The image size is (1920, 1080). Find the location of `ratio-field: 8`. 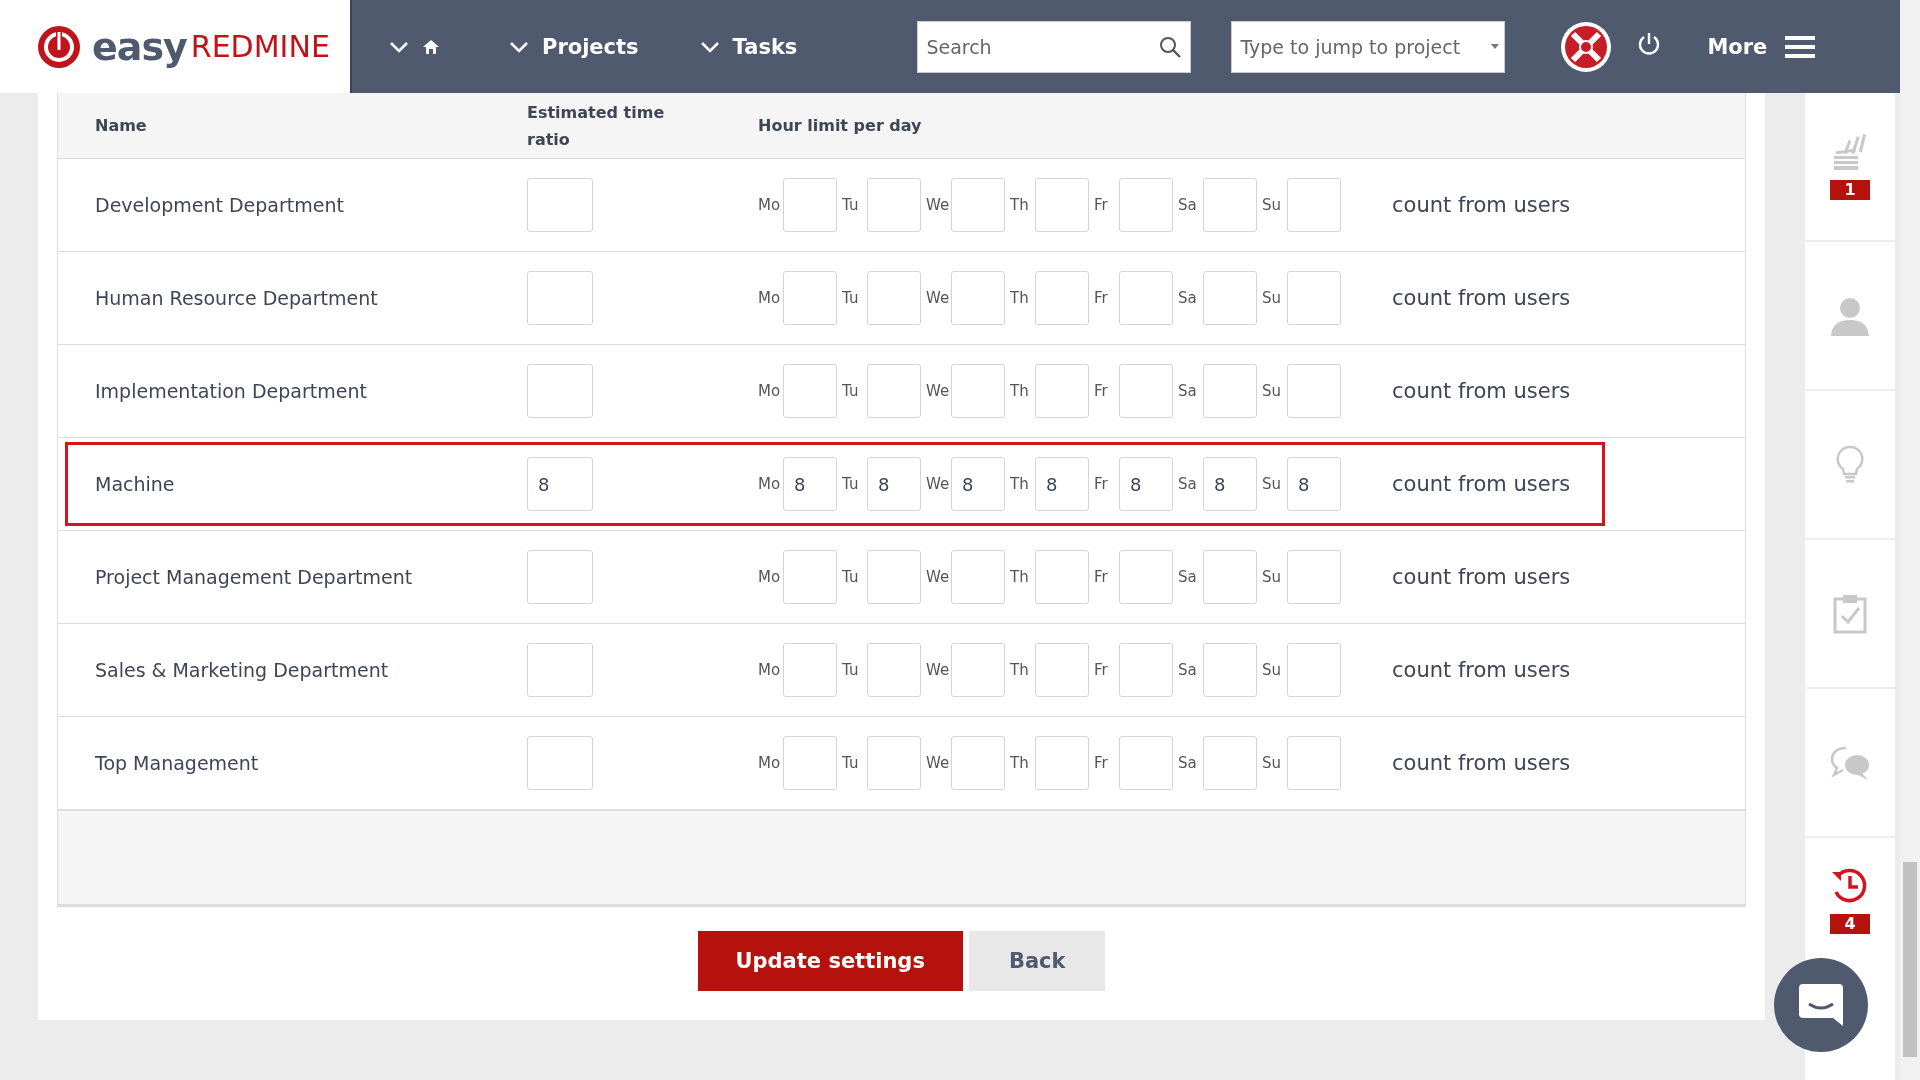

ratio-field: 8 is located at coordinates (560, 484).